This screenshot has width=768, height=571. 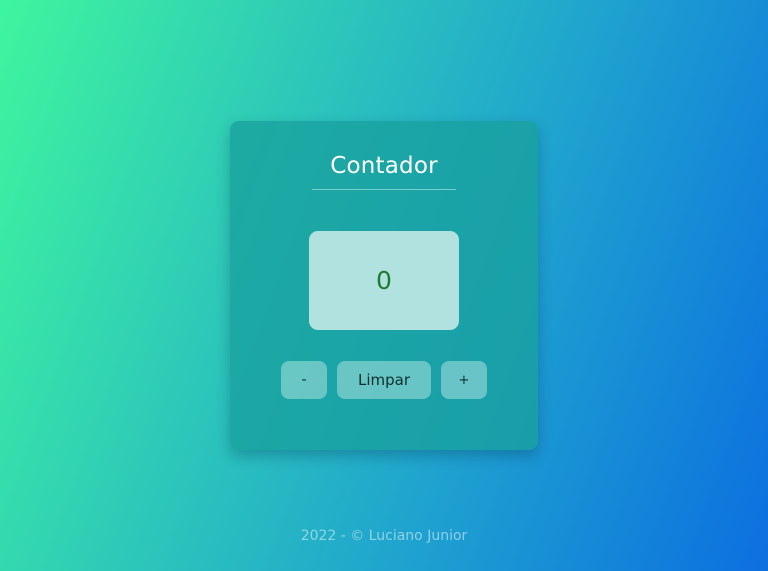 I want to click on counter-value: 0, so click(x=384, y=280).